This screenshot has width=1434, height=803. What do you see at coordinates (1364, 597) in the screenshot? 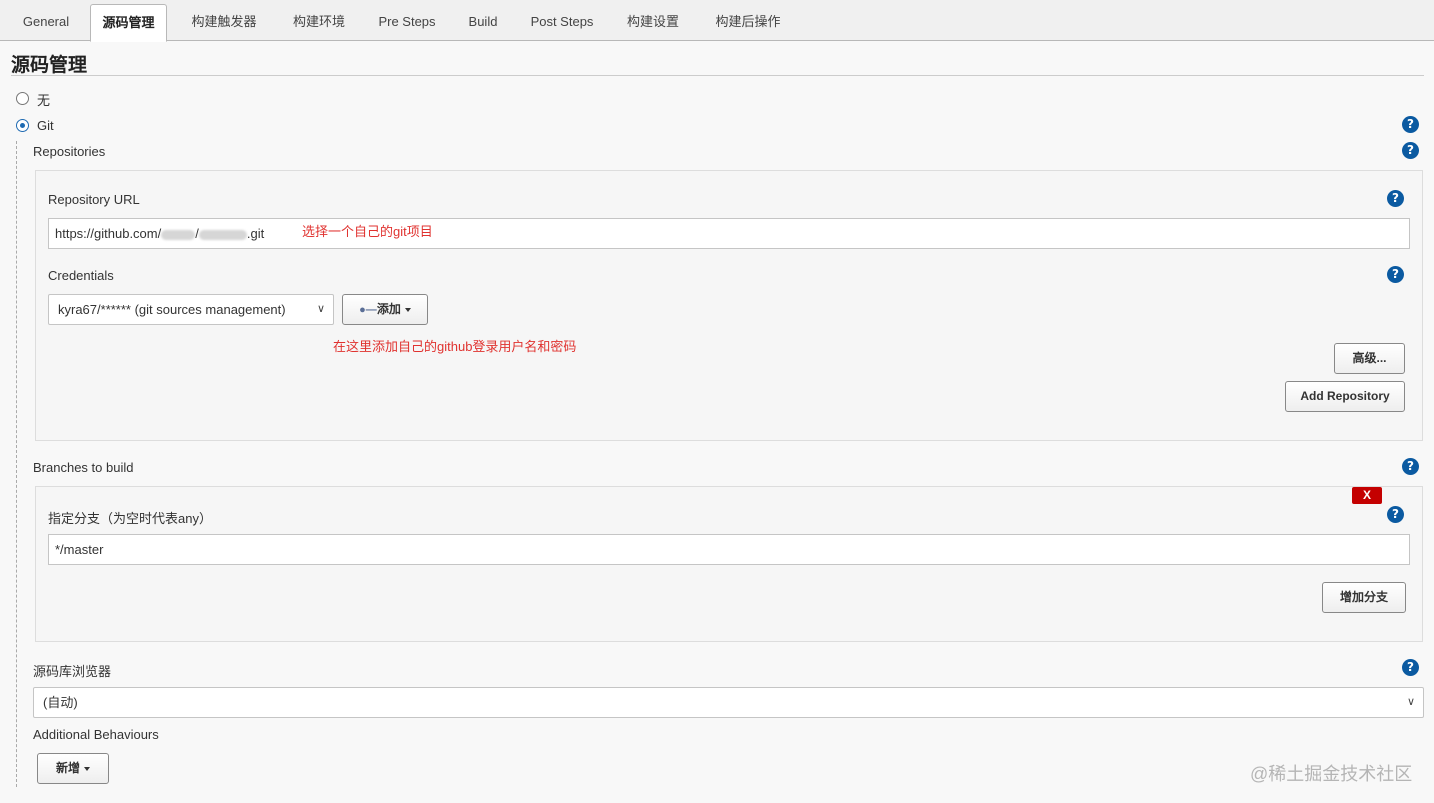
I see `add-branch-button: 增加分支` at bounding box center [1364, 597].